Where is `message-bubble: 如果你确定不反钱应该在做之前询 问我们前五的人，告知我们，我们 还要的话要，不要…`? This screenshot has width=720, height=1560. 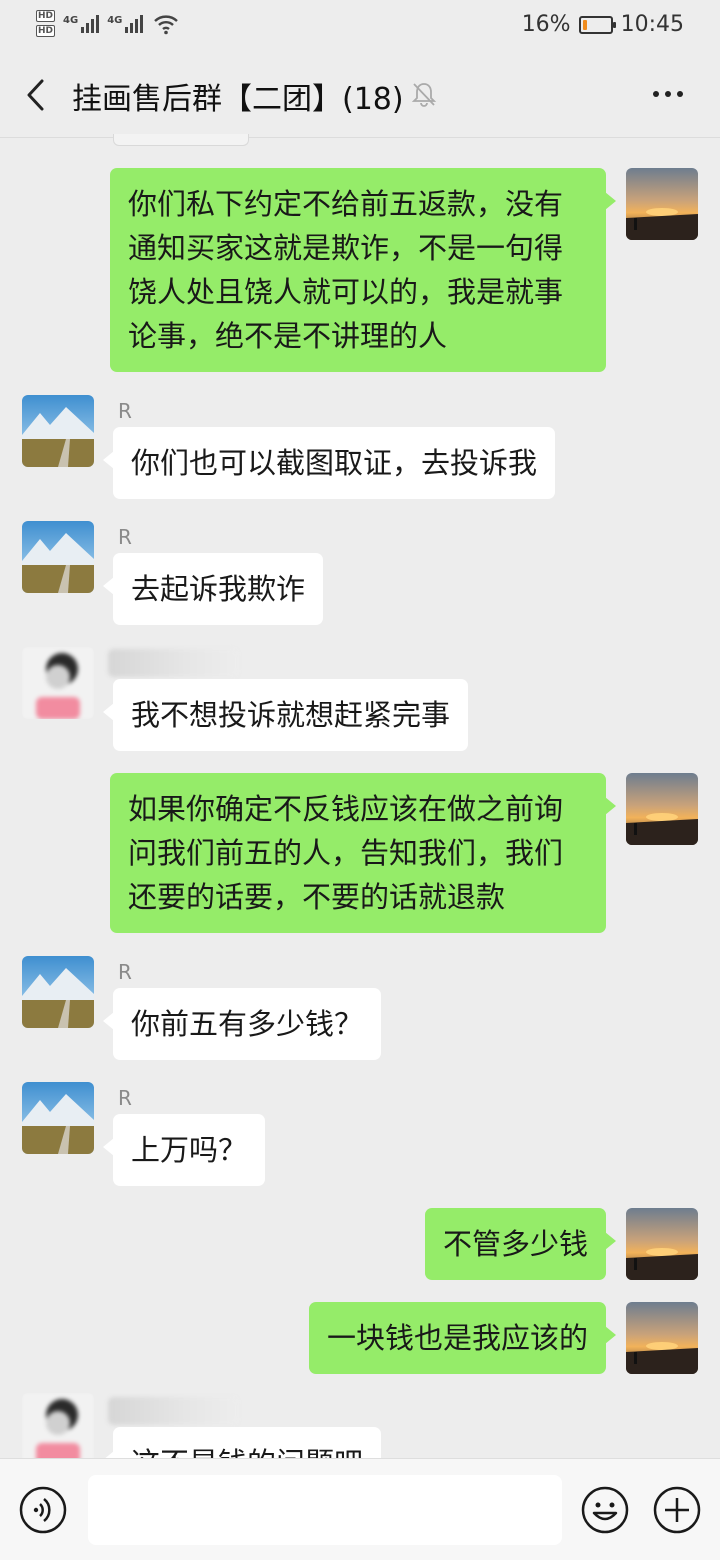 message-bubble: 如果你确定不反钱应该在做之前询 问我们前五的人，告知我们，我们 还要的话要，不要… is located at coordinates (363, 853).